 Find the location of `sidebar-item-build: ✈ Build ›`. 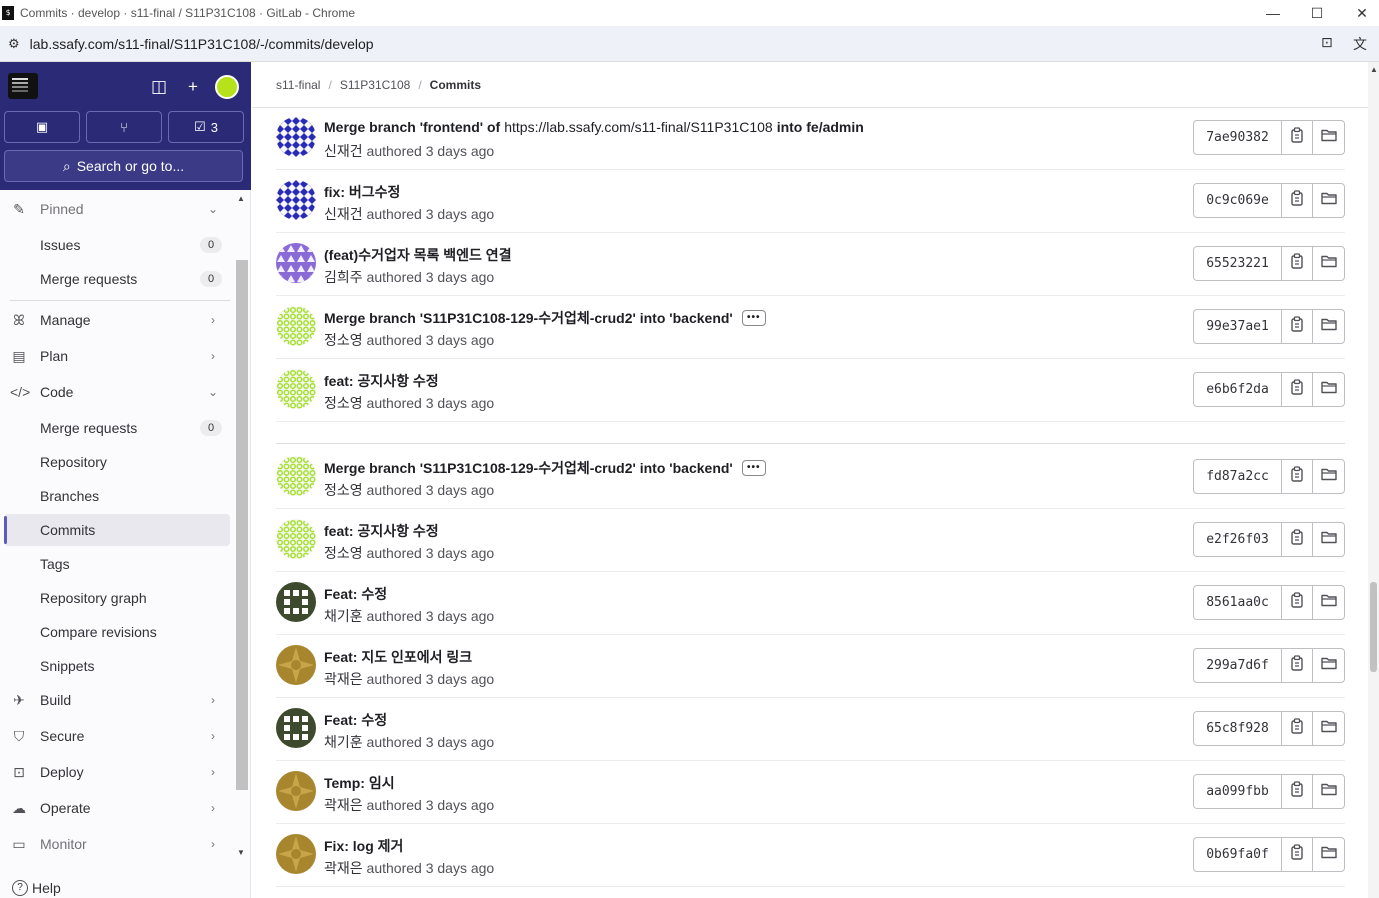

sidebar-item-build: ✈ Build › is located at coordinates (117, 700).